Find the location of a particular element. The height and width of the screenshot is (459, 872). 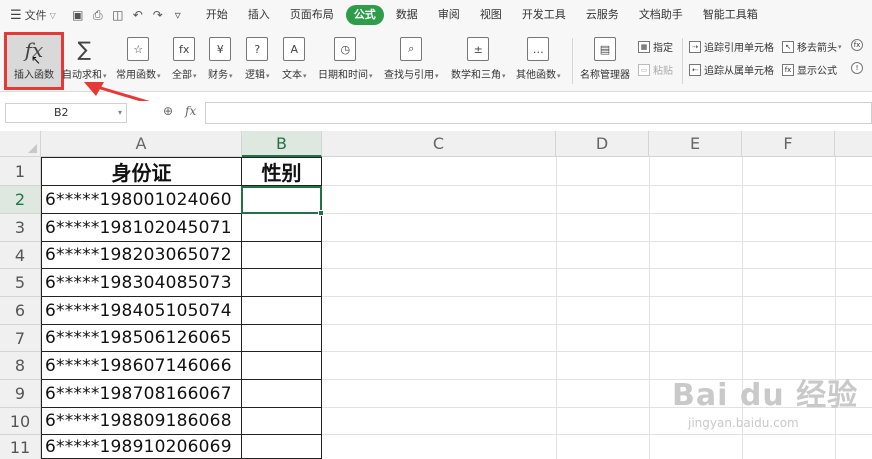

datetime-functions-button: ◷ 日期和时间▾ is located at coordinates (345, 61).